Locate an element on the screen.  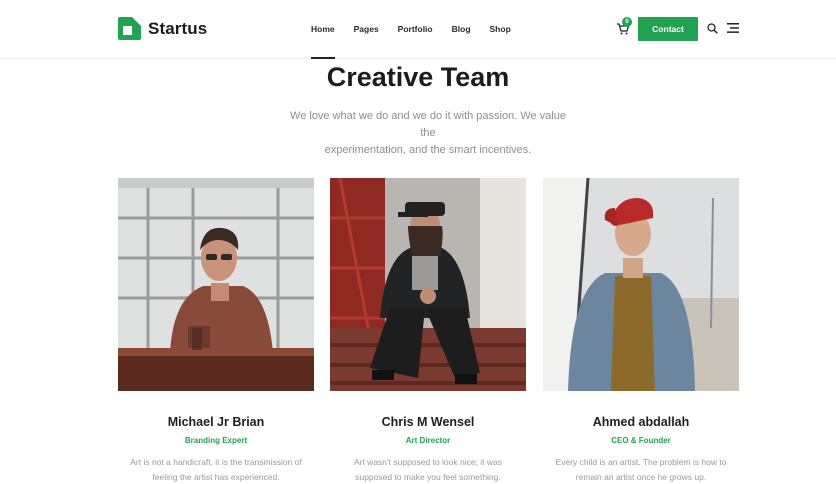
menu-icon is located at coordinates (733, 28).